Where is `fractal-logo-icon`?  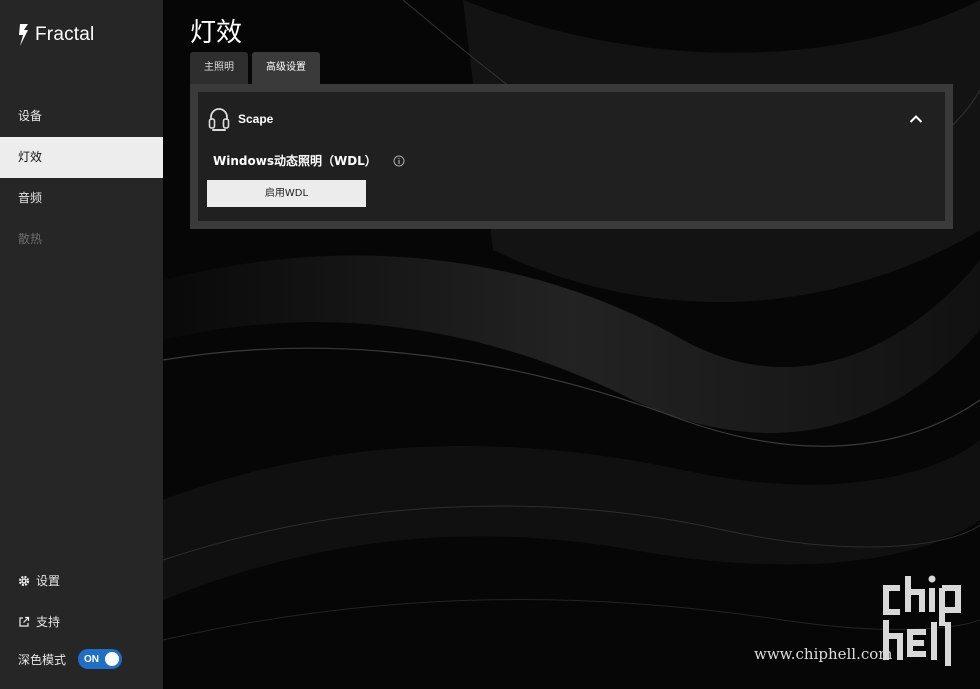
fractal-logo-icon is located at coordinates (23, 35).